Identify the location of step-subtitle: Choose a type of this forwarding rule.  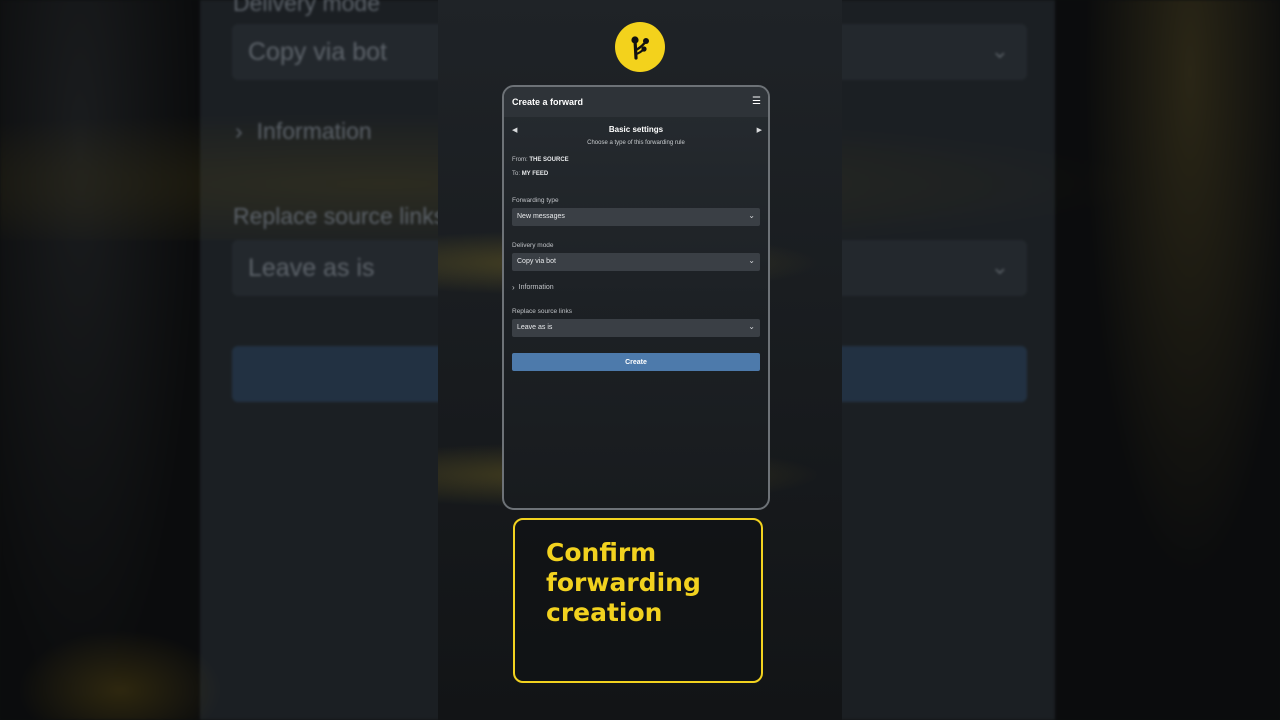
(636, 143).